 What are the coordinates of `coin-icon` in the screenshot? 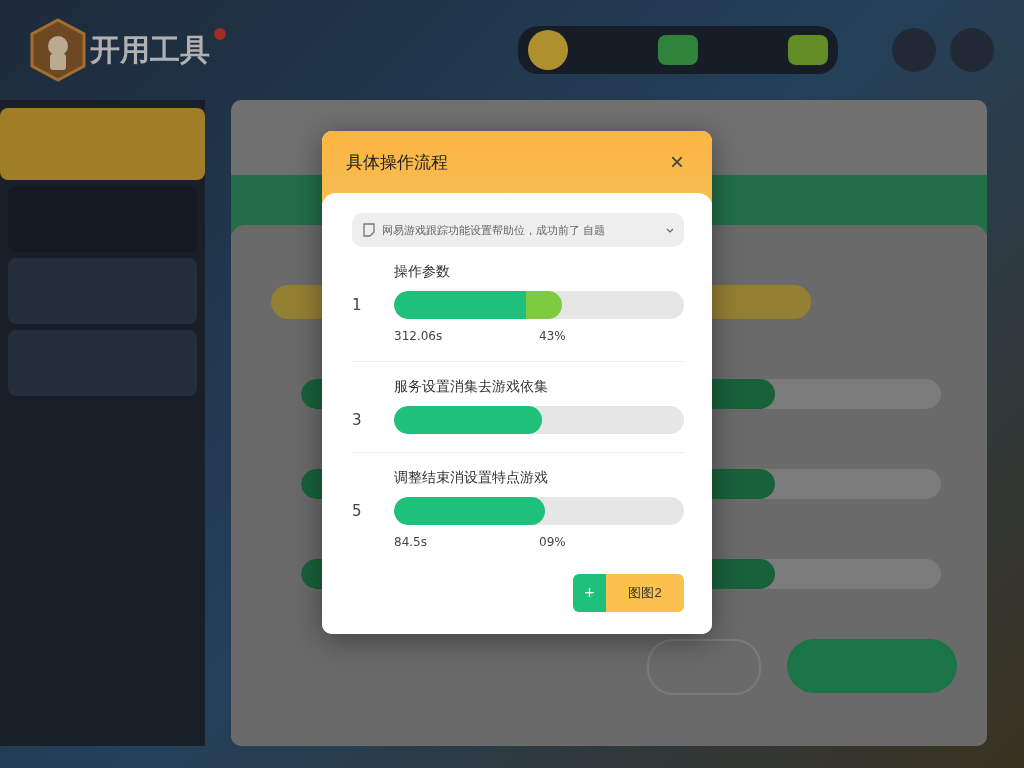 It's located at (548, 50).